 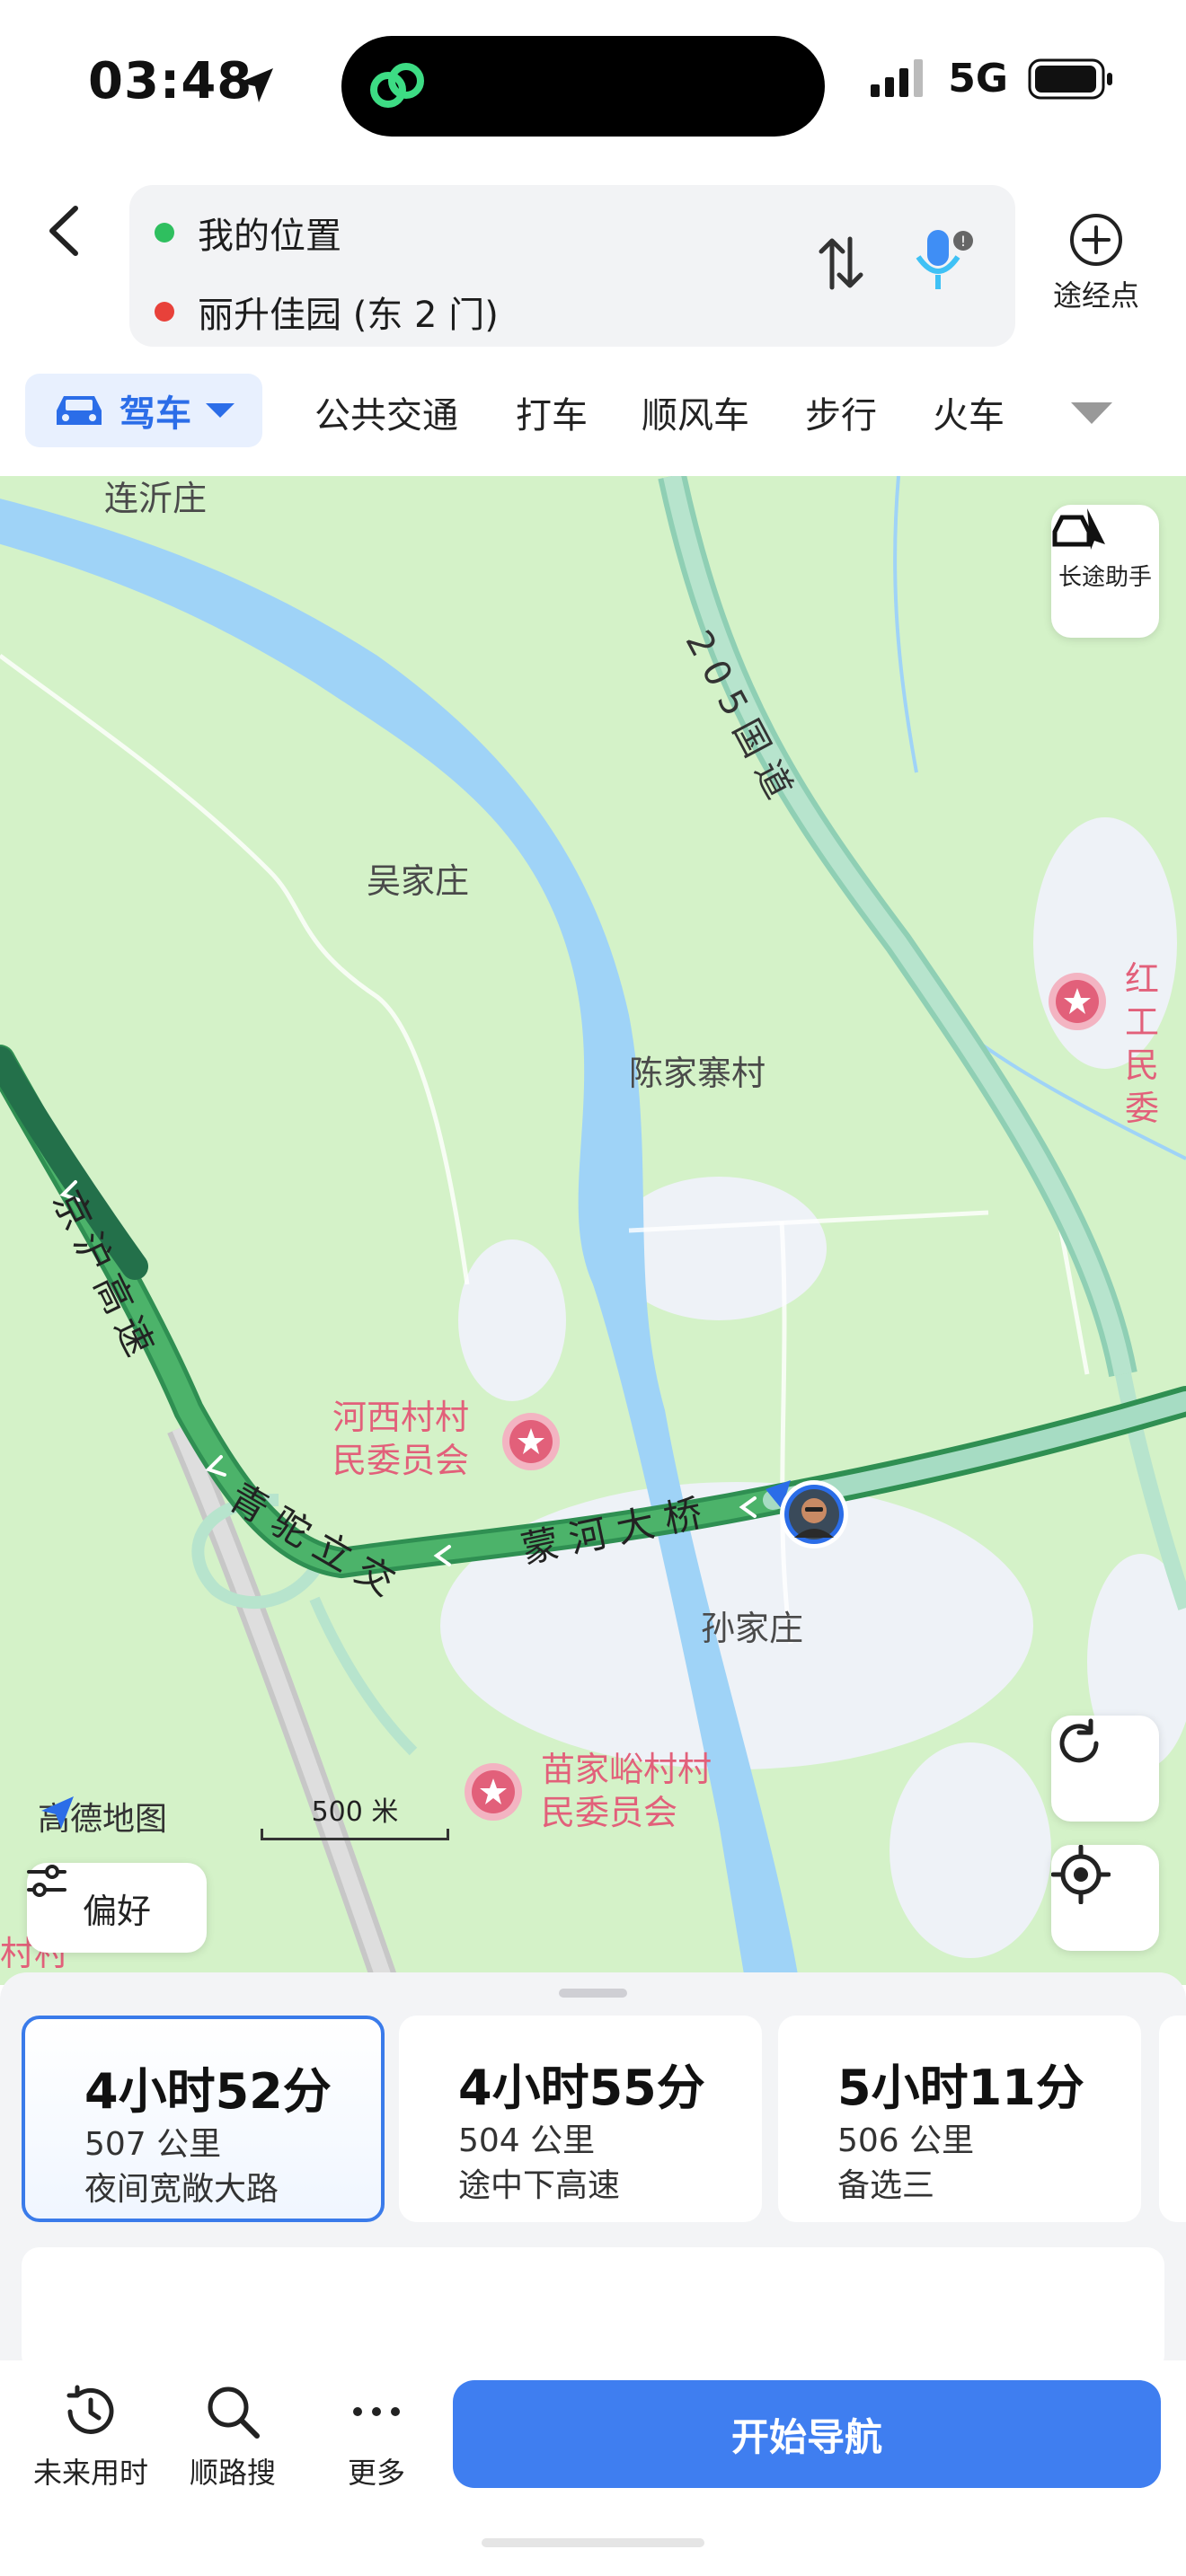 What do you see at coordinates (376, 2437) in the screenshot?
I see `more-button: 更多` at bounding box center [376, 2437].